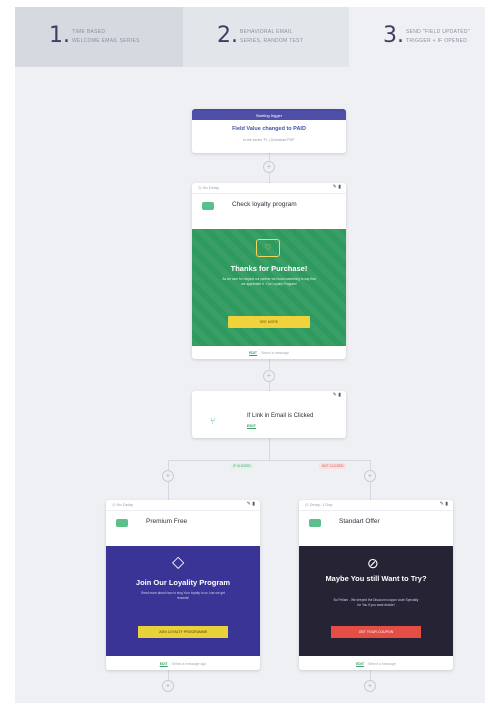 This screenshot has height=710, width=500. What do you see at coordinates (269, 115) in the screenshot?
I see `trigger-header: Starting trigger` at bounding box center [269, 115].